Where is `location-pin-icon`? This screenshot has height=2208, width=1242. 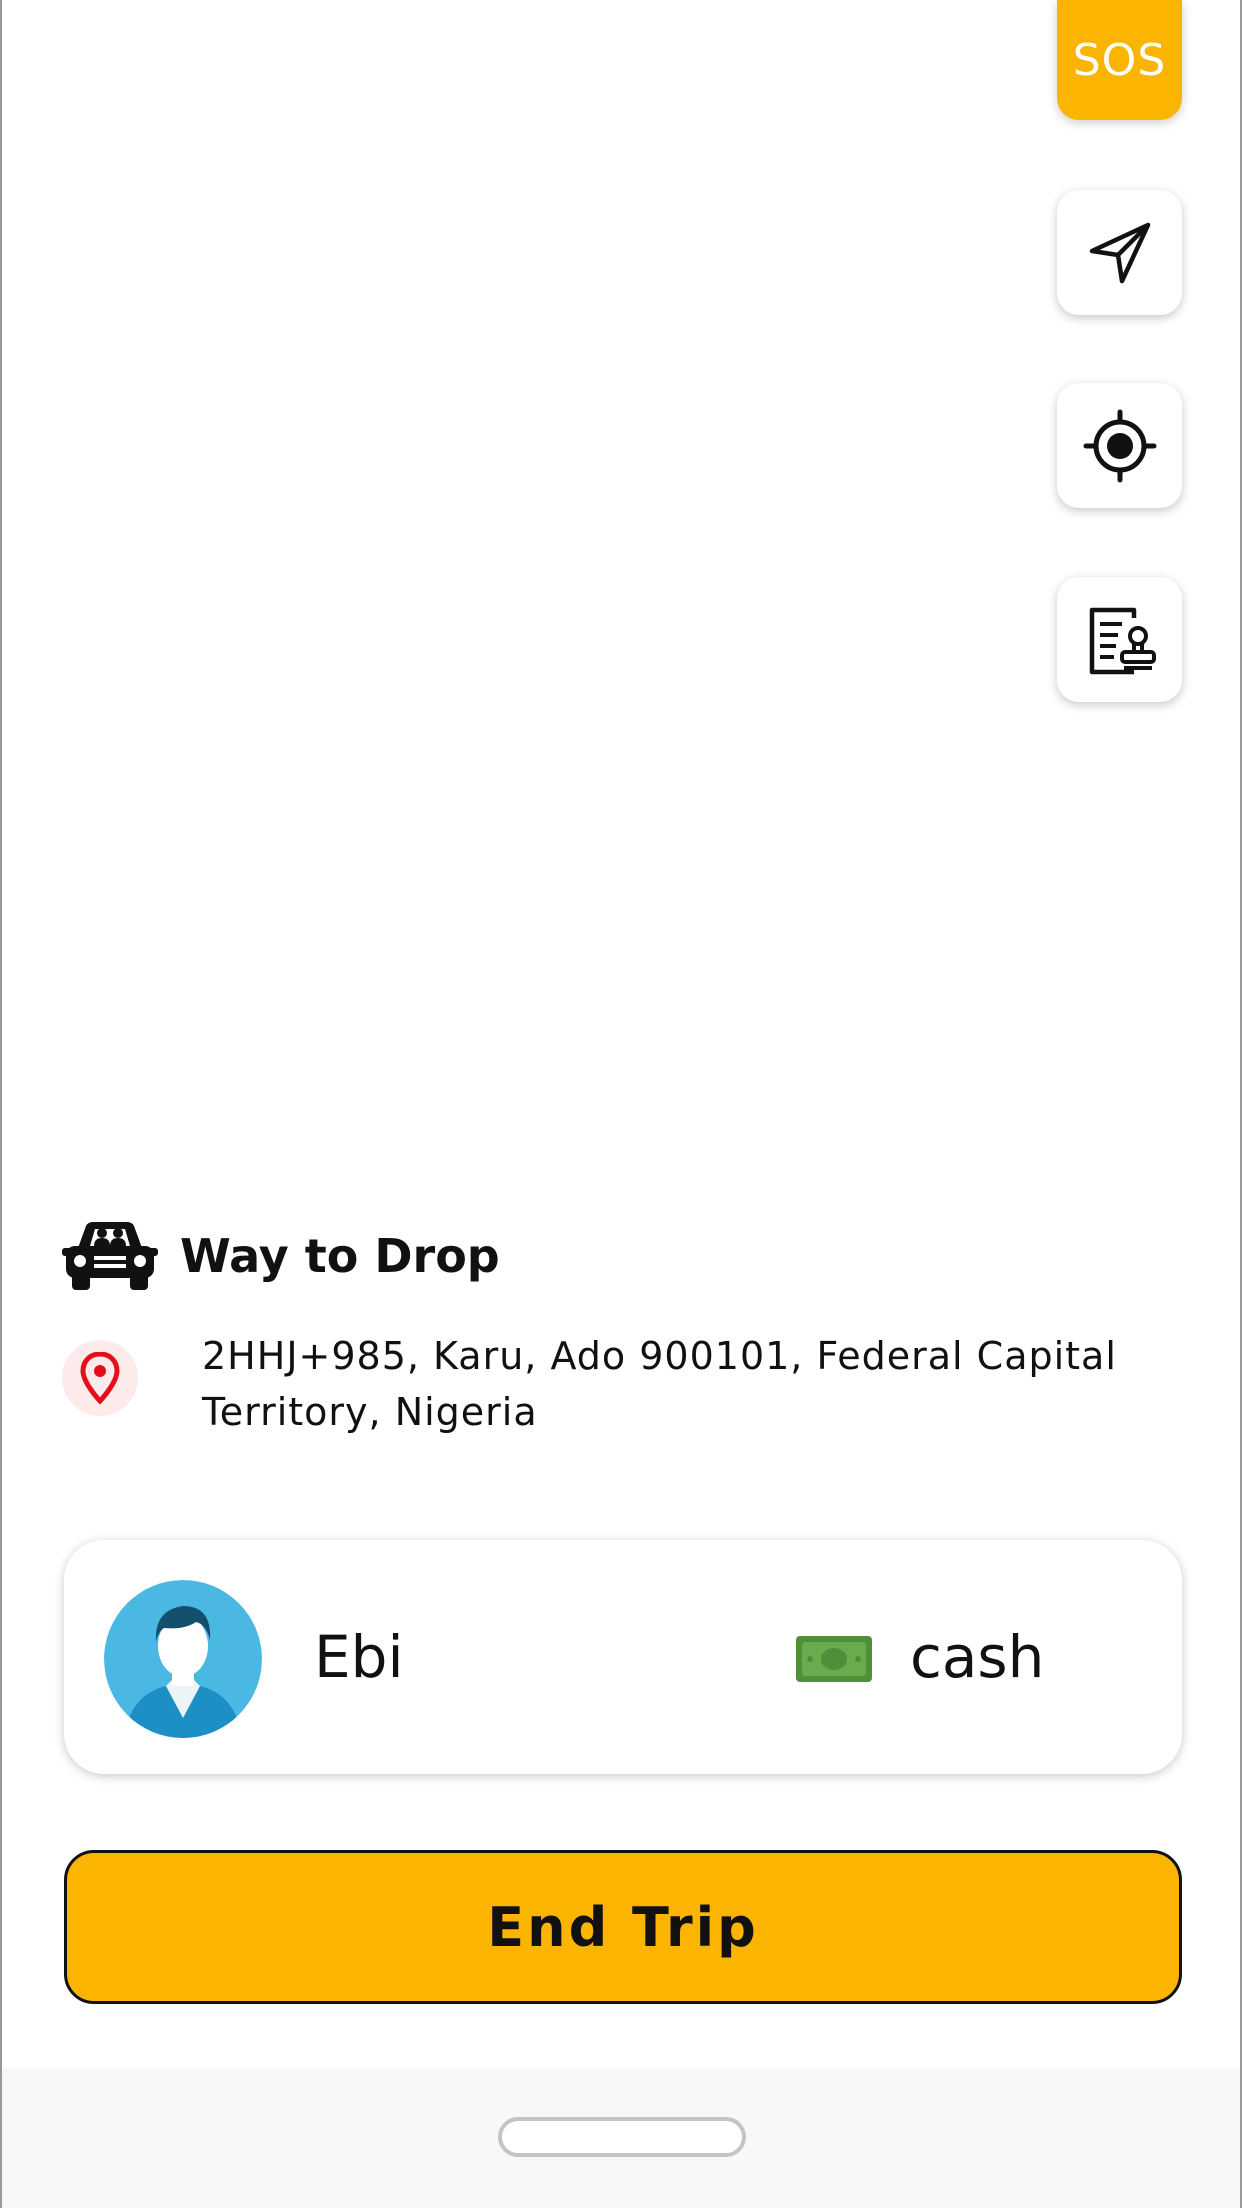 location-pin-icon is located at coordinates (100, 1378).